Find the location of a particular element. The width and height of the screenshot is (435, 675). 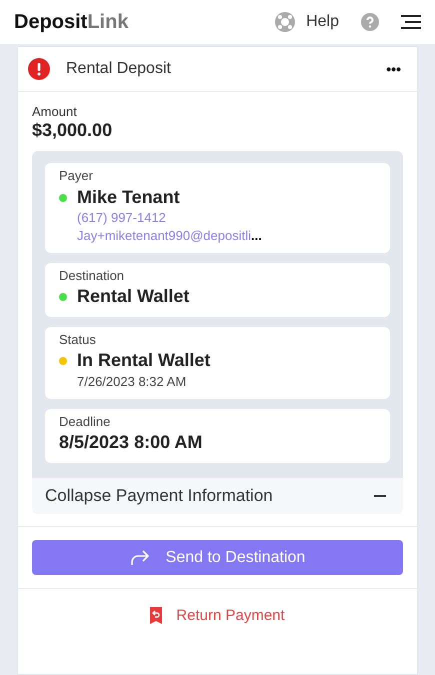

help-link: Help is located at coordinates (322, 22).